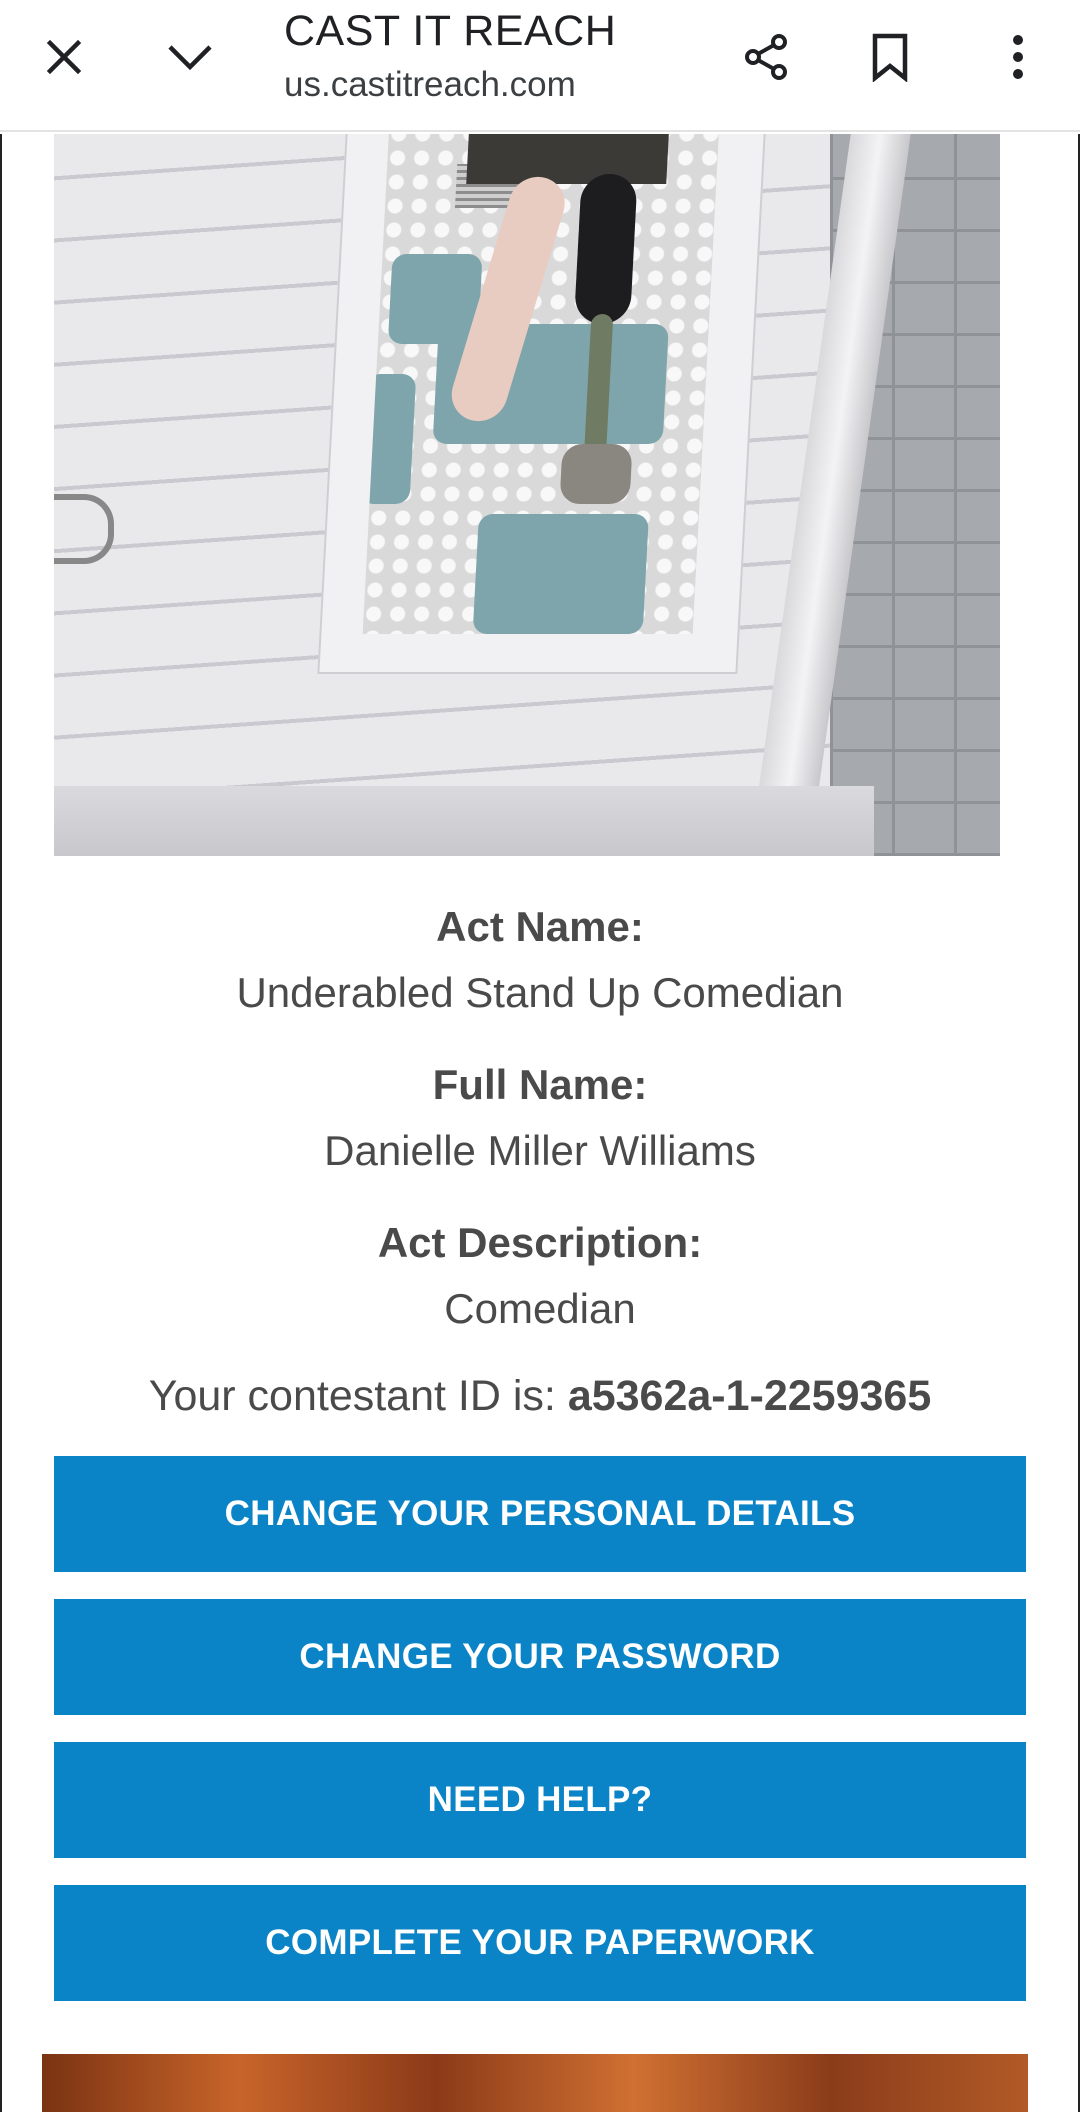  What do you see at coordinates (540, 1657) in the screenshot?
I see `change-password-button: CHANGE YOUR PASSWORD` at bounding box center [540, 1657].